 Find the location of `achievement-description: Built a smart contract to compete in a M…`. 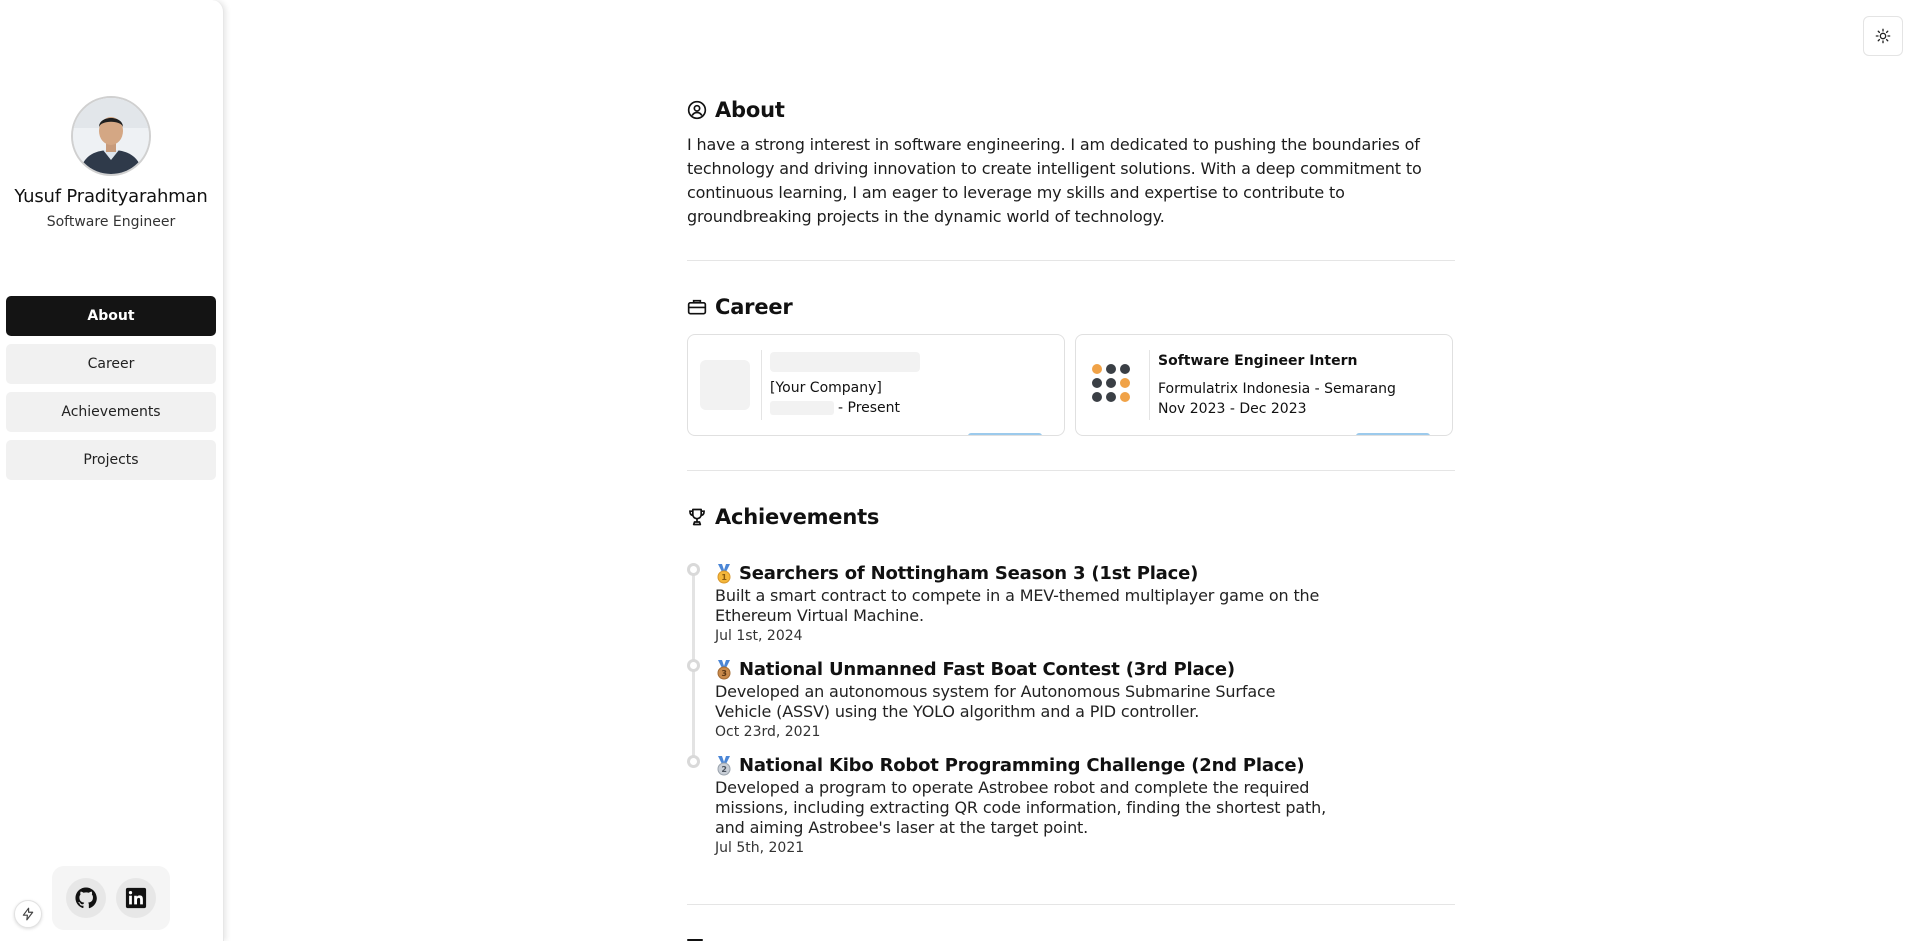

achievement-description: Built a smart contract to compete in a M… is located at coordinates (1017, 605).